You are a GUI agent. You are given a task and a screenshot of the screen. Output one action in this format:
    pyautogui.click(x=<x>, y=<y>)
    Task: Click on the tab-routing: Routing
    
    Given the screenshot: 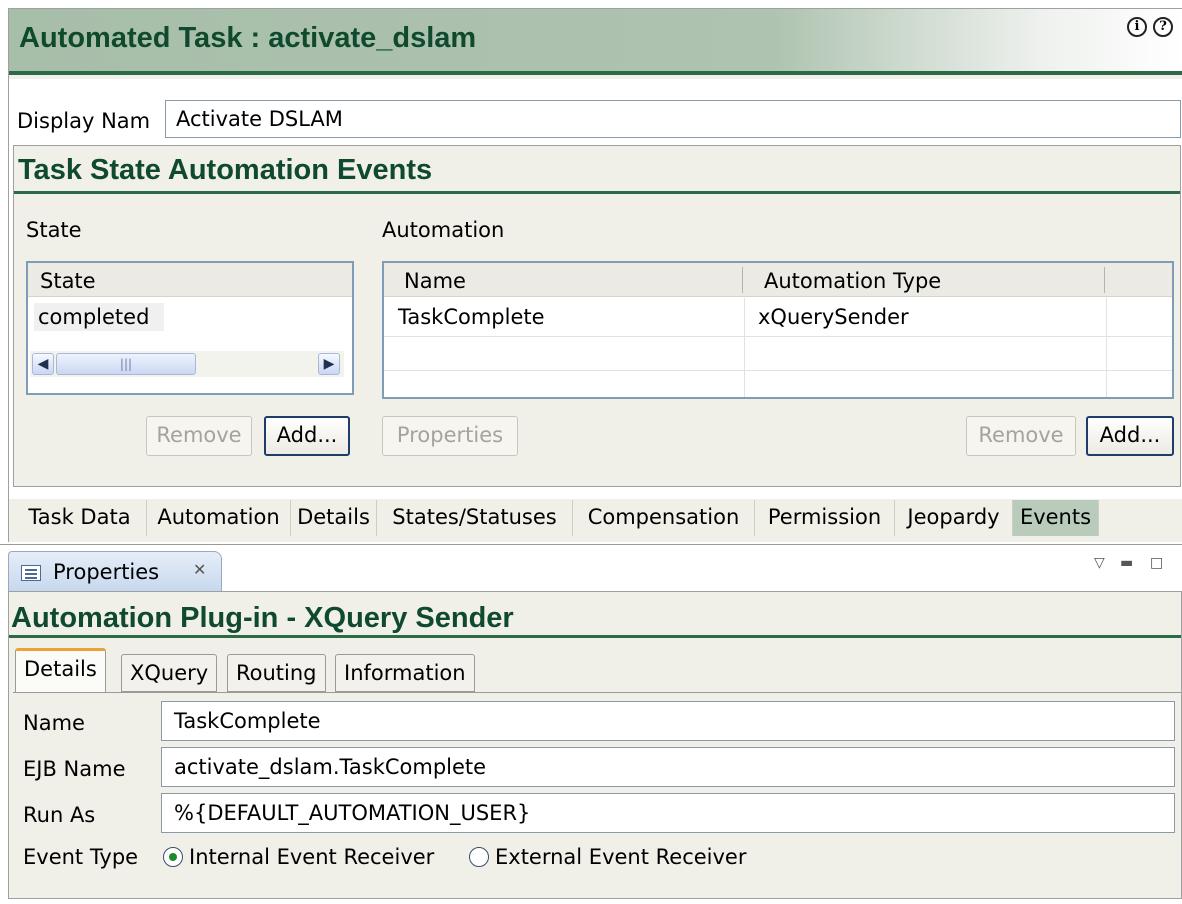 What is the action you would take?
    pyautogui.click(x=276, y=673)
    